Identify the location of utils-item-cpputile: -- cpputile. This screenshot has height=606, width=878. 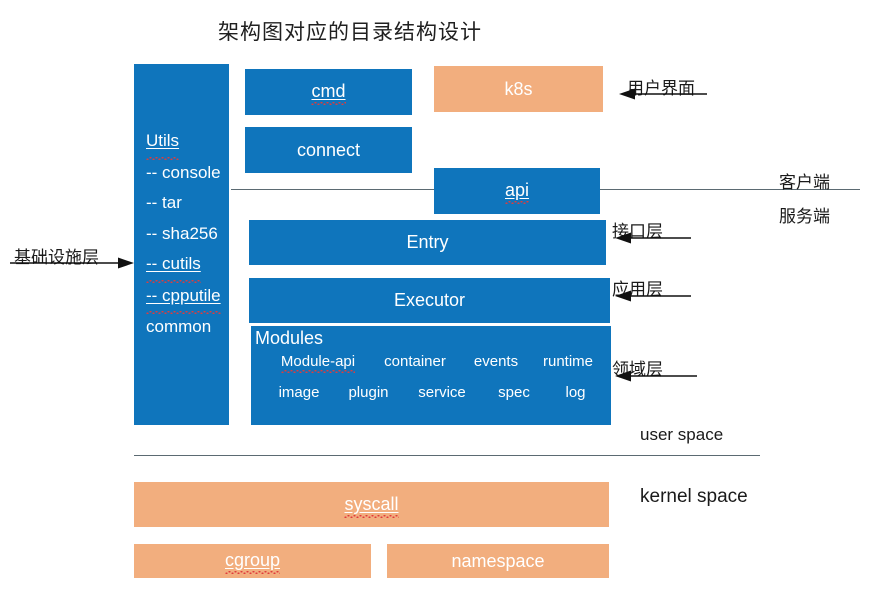
(183, 297).